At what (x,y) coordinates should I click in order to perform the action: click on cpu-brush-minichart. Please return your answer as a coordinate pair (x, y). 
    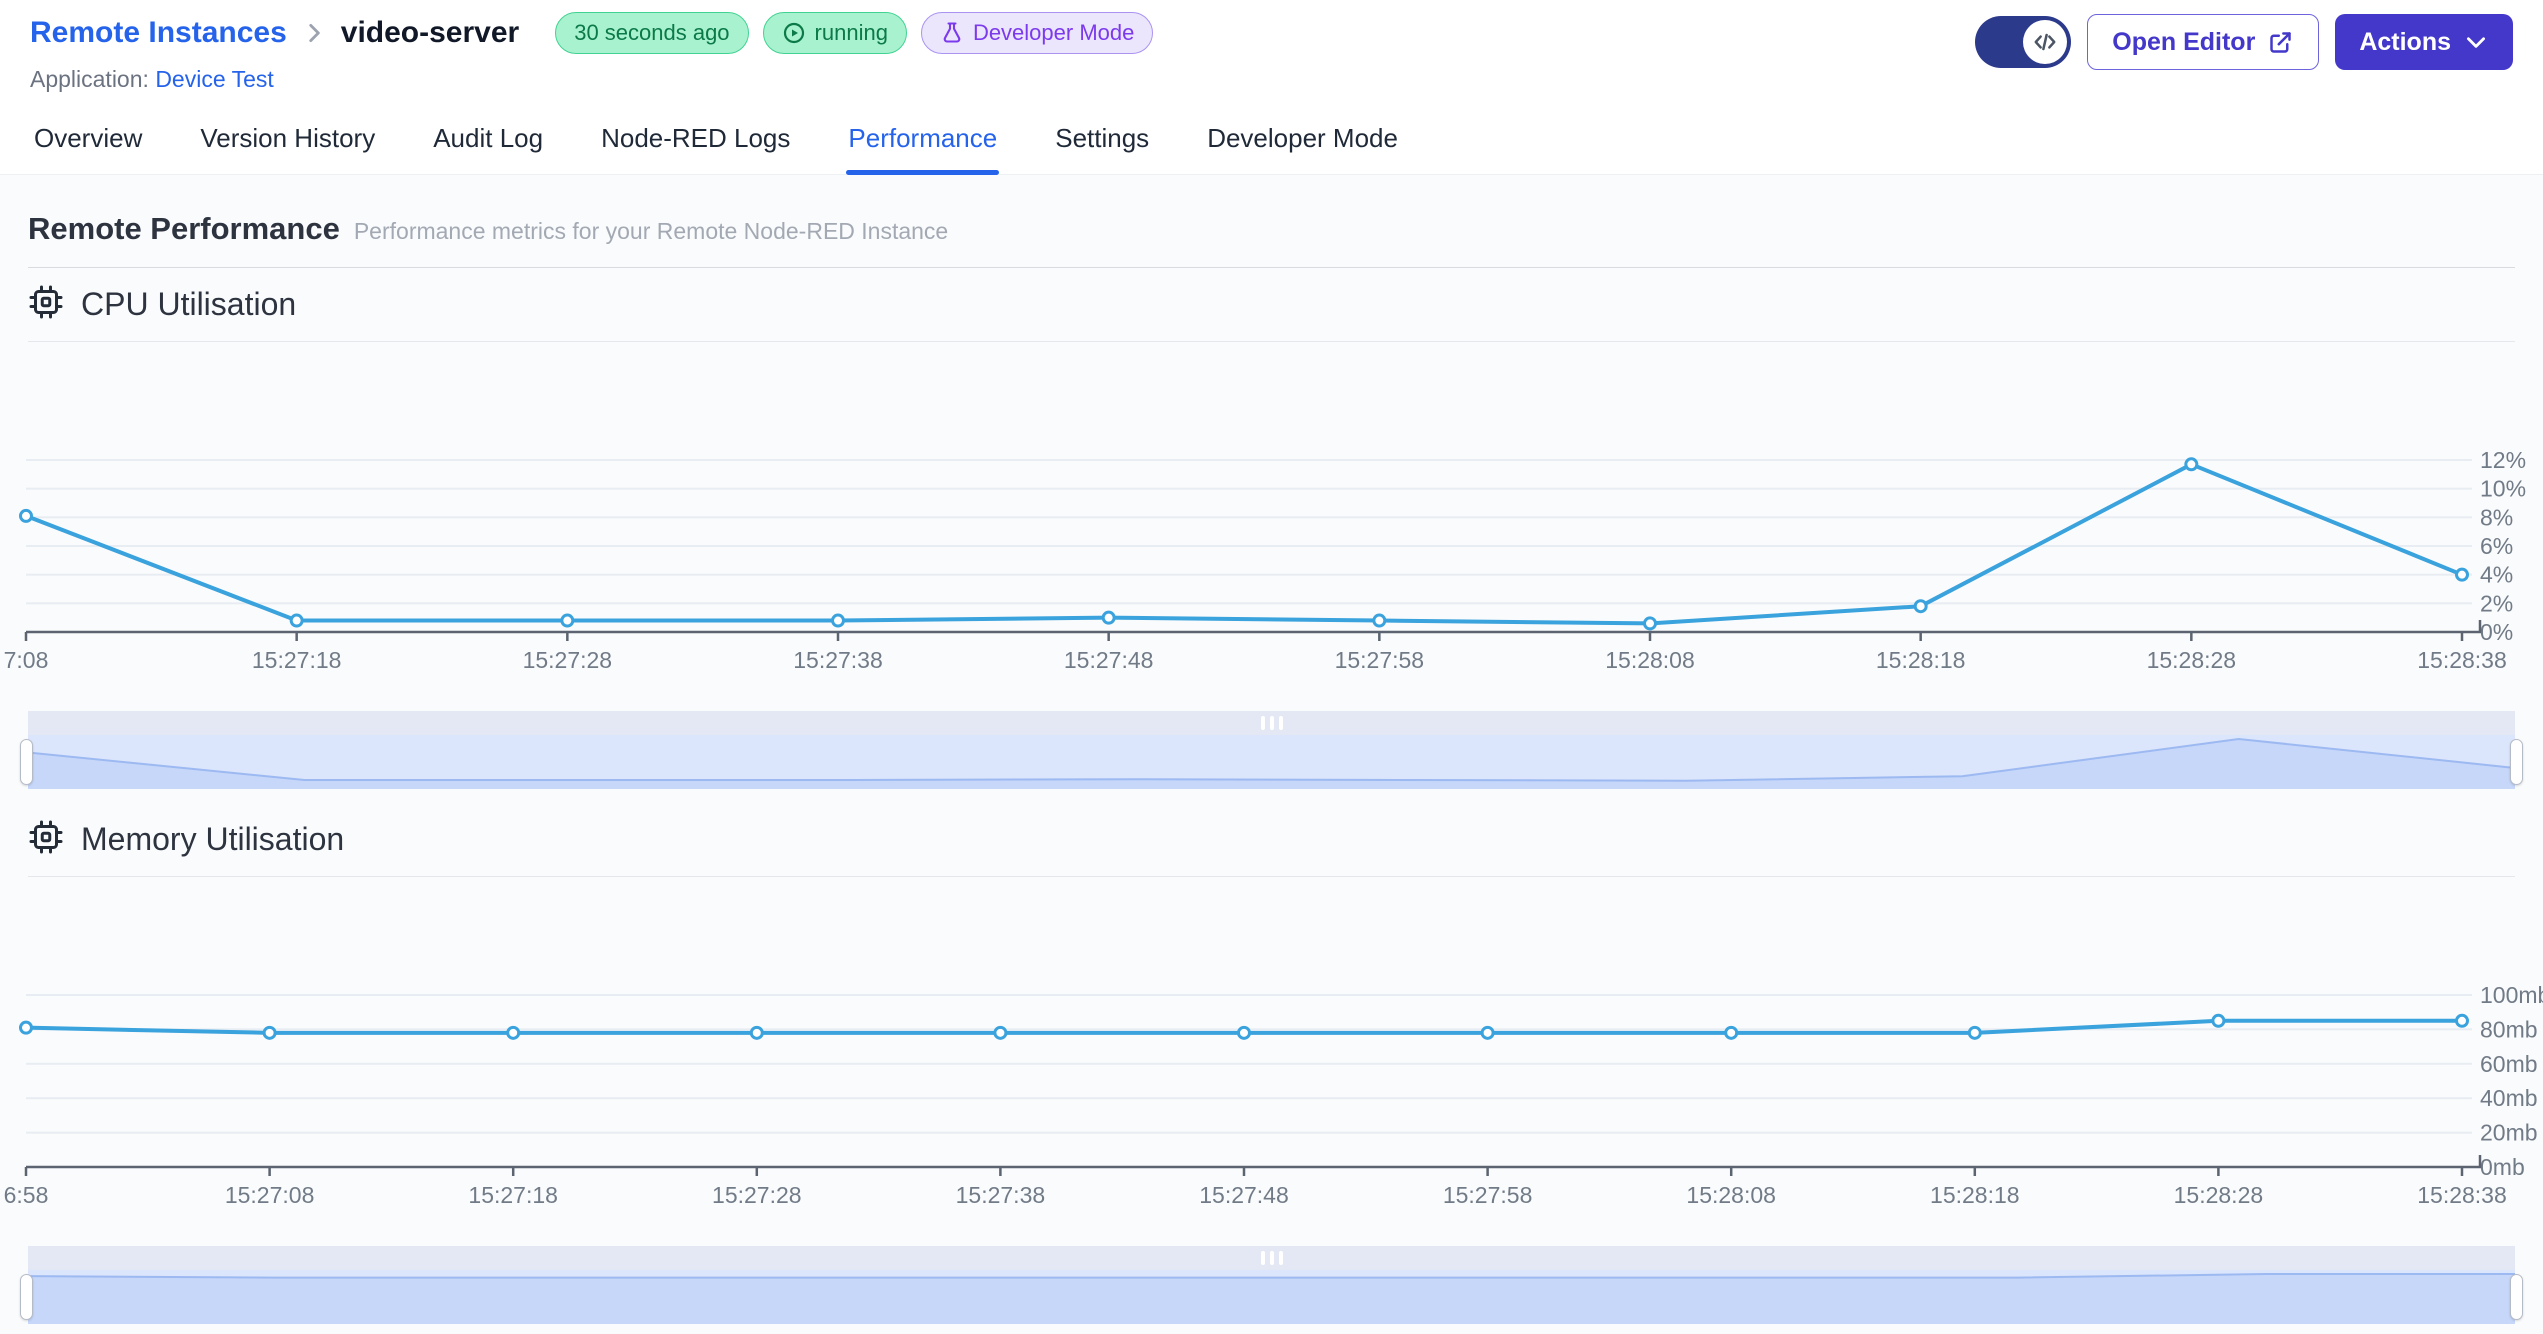
    Looking at the image, I should click on (1271, 762).